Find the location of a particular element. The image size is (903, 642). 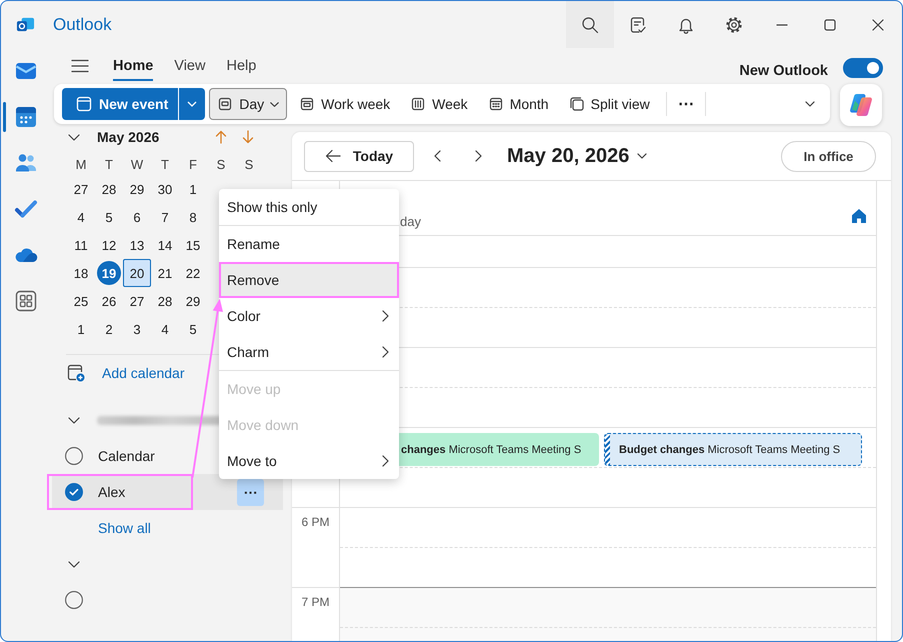

weekday-label: M is located at coordinates (81, 164).